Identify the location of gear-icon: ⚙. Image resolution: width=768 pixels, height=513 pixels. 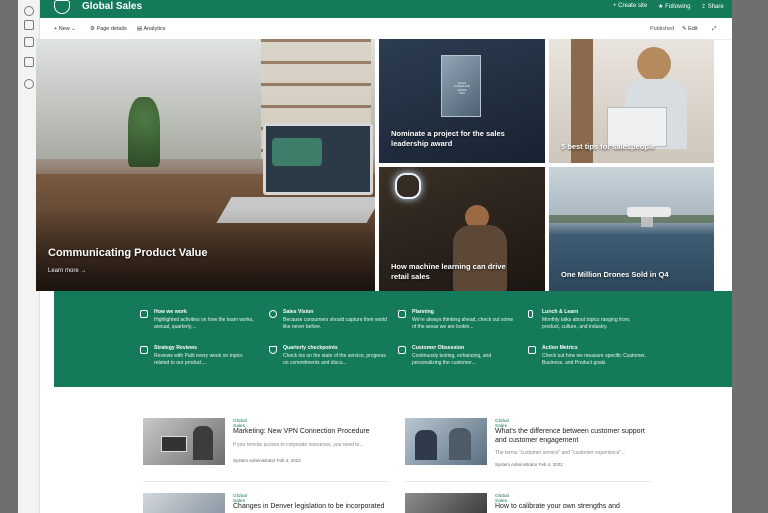
(92, 29).